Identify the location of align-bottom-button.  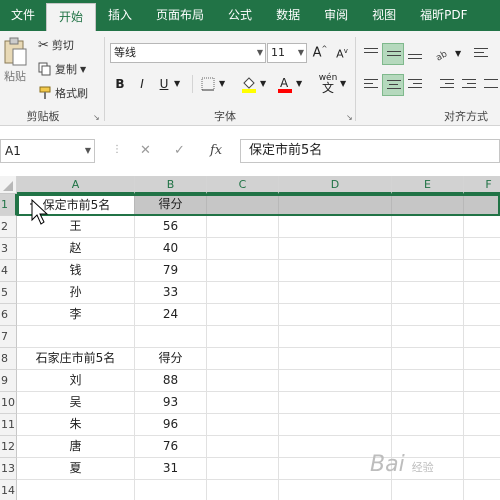
(415, 54).